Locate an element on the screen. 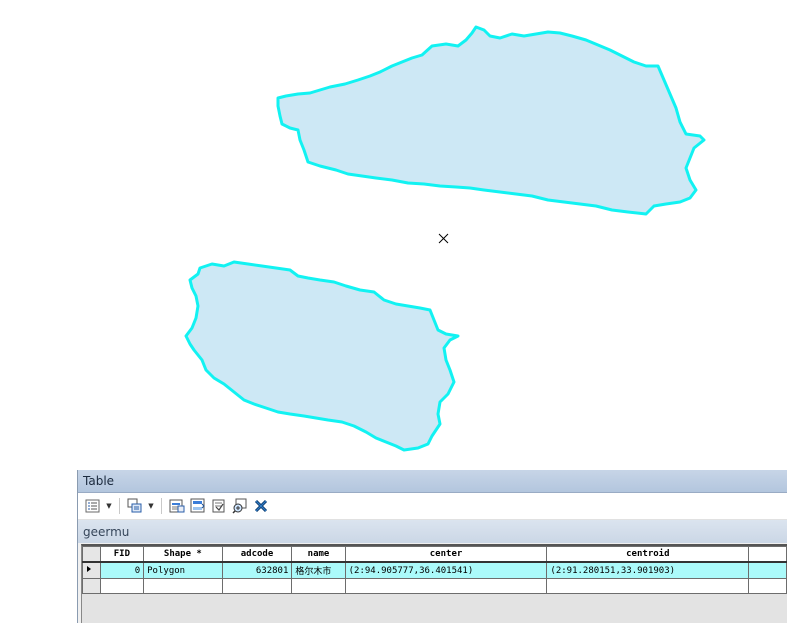  attribute-grid: FID Shape * adcode name center centroid is located at coordinates (434, 583).